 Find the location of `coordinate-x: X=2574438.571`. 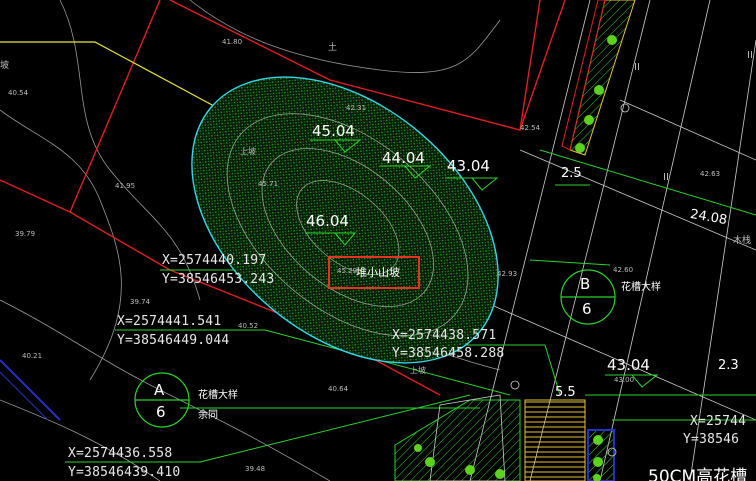

coordinate-x: X=2574438.571 is located at coordinates (444, 335).